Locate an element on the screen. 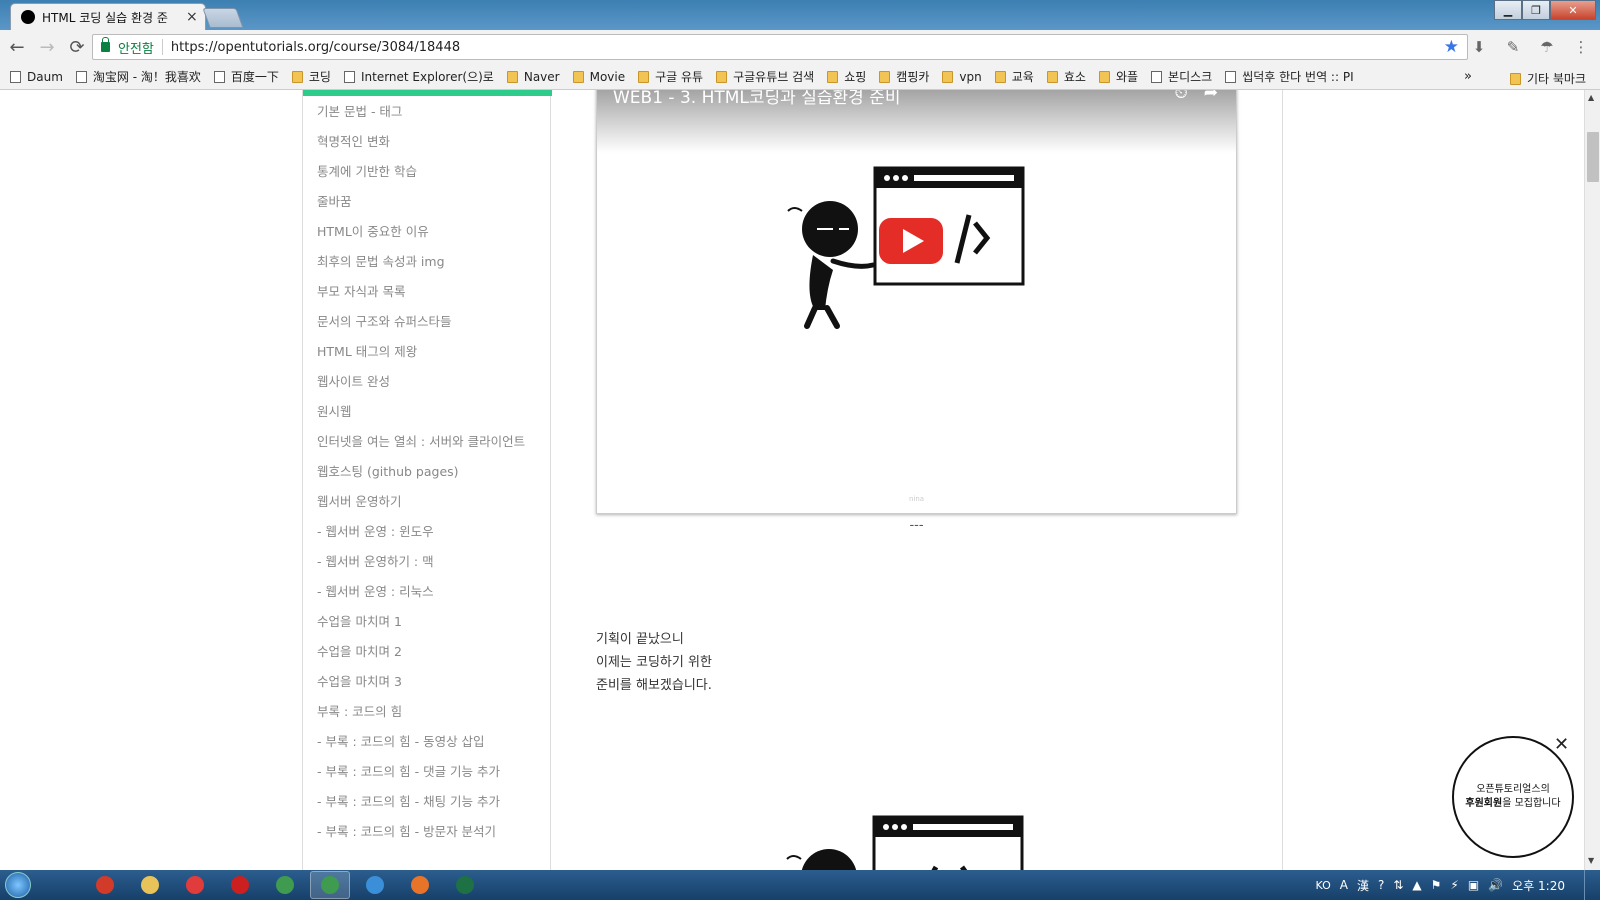  taskbar-app-opera is located at coordinates (240, 885).